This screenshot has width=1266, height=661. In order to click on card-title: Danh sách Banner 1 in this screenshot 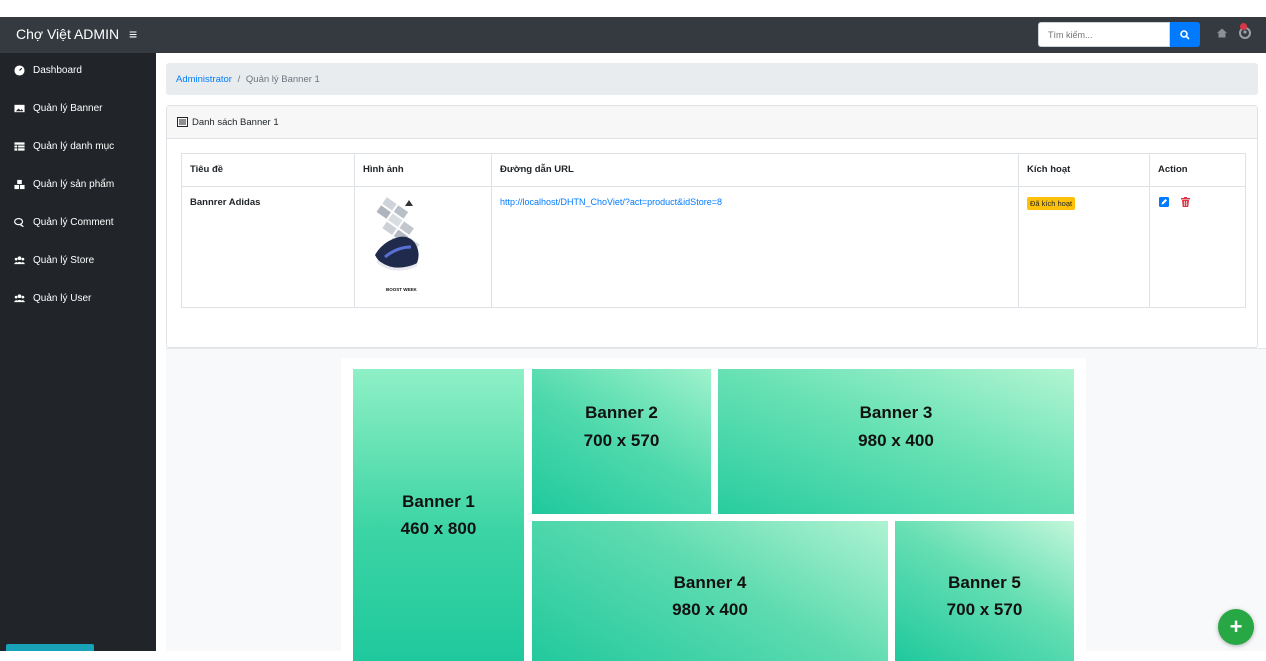, I will do `click(235, 122)`.